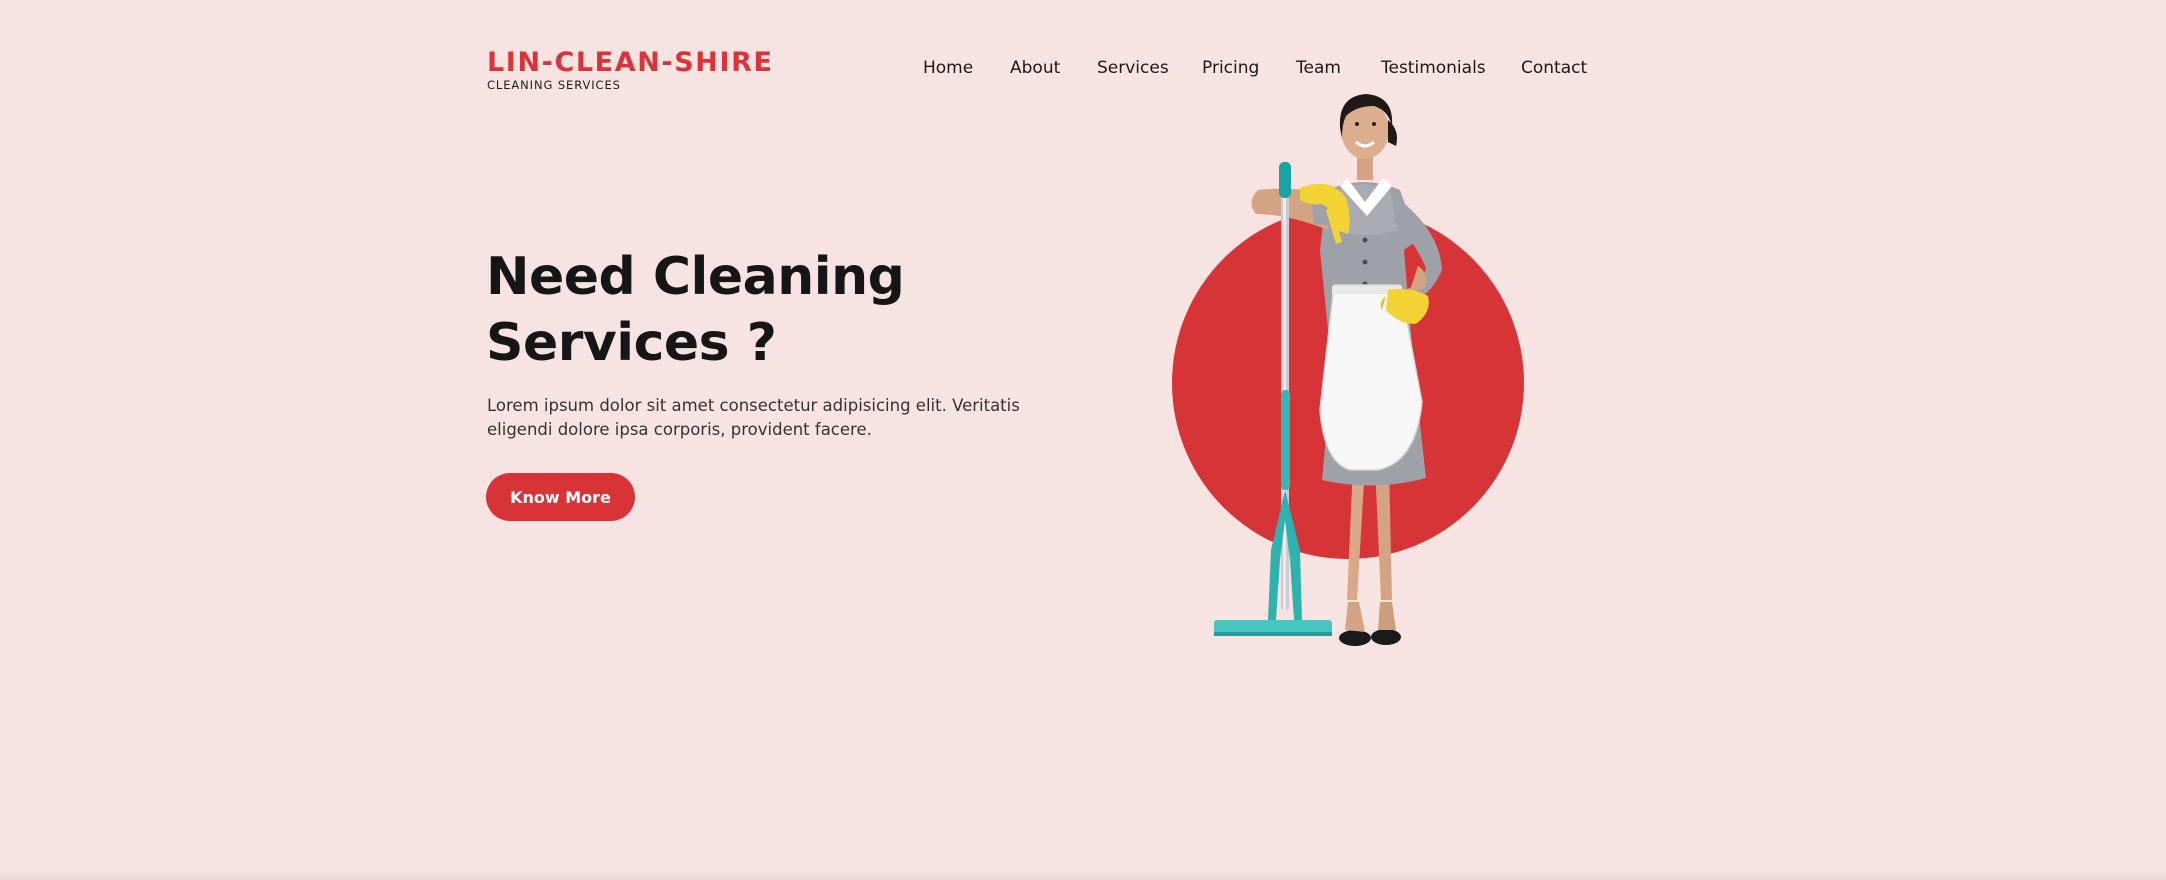 The height and width of the screenshot is (880, 2166). I want to click on hero-title-line-1: Need Cleaning, so click(695, 277).